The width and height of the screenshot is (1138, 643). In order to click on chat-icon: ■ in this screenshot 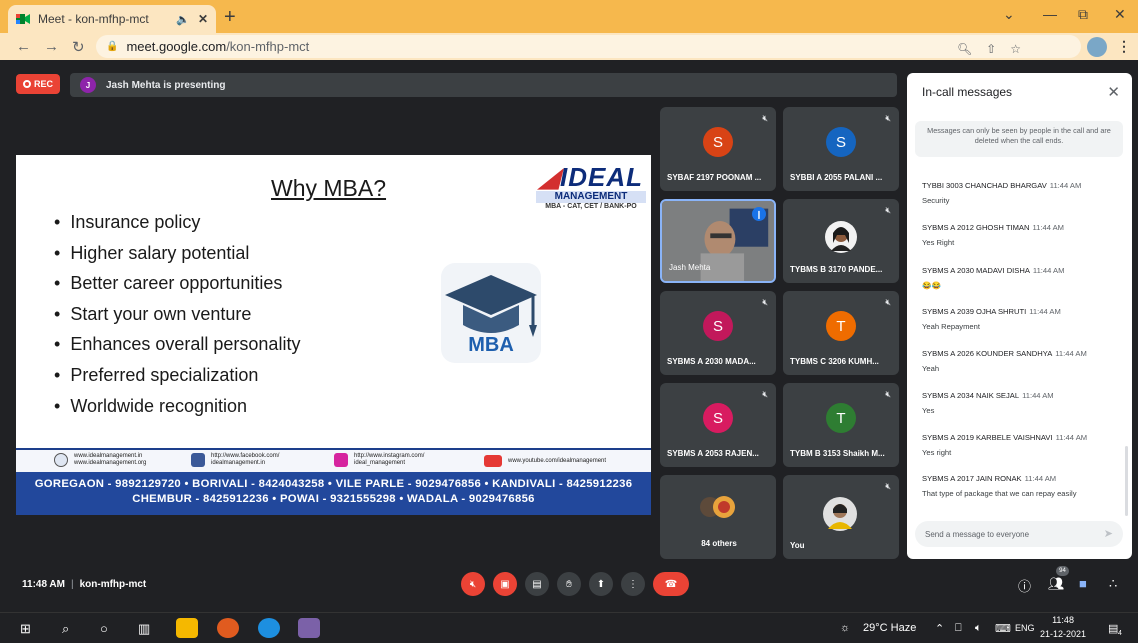, I will do `click(1083, 583)`.